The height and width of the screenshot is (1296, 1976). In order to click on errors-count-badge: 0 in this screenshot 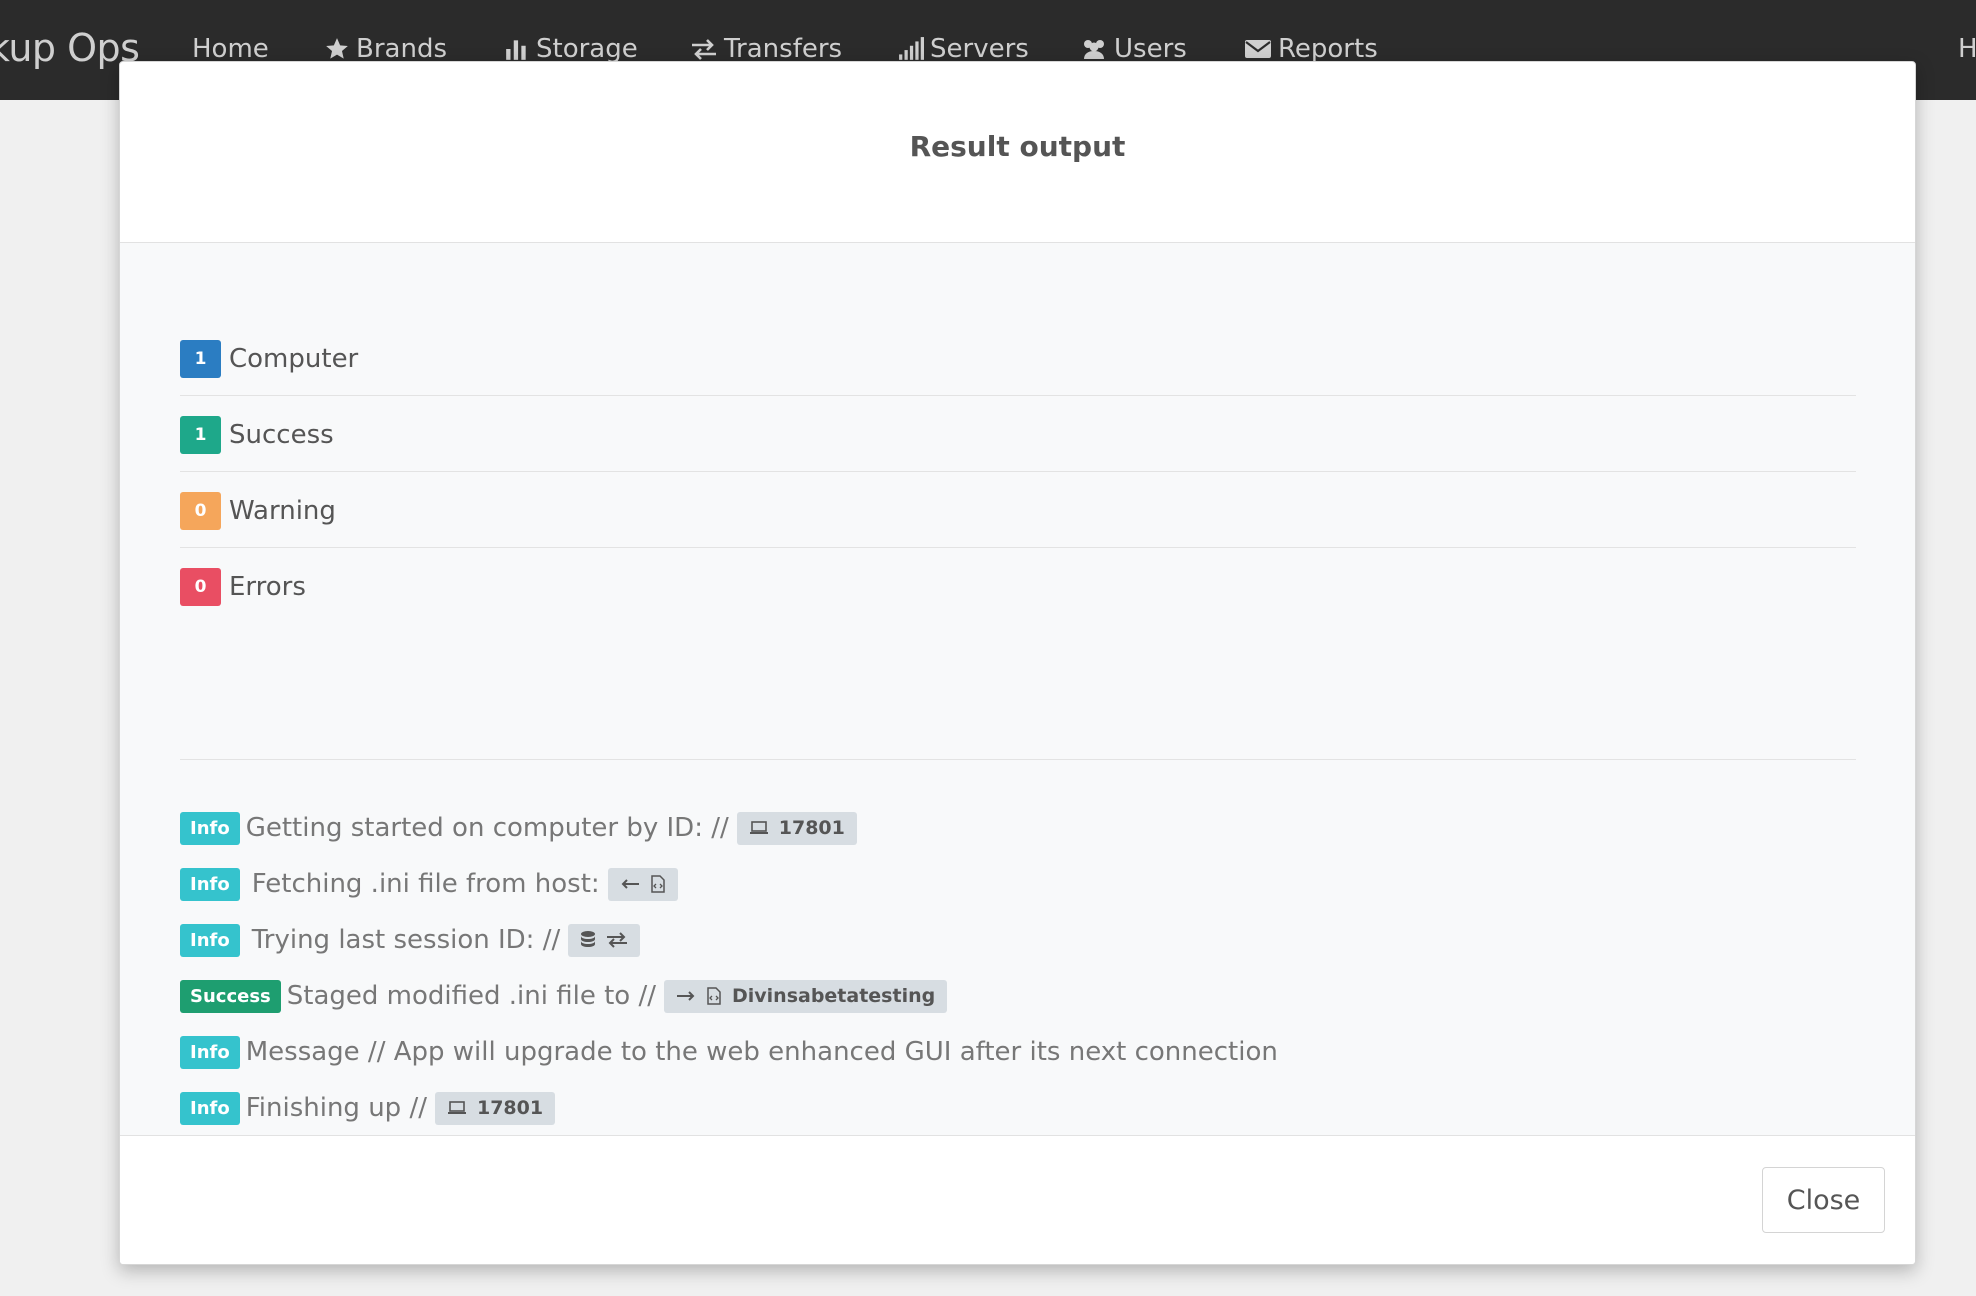, I will do `click(200, 587)`.